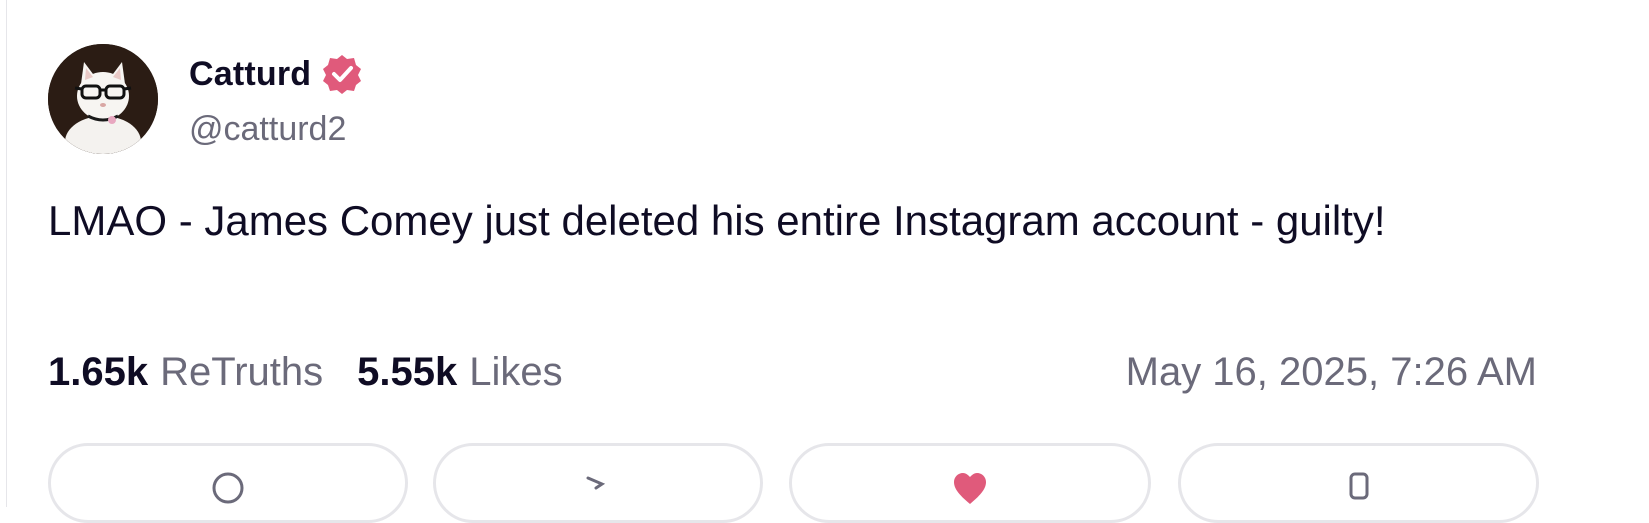 Image resolution: width=1649 pixels, height=523 pixels. I want to click on retruth-button, so click(598, 483).